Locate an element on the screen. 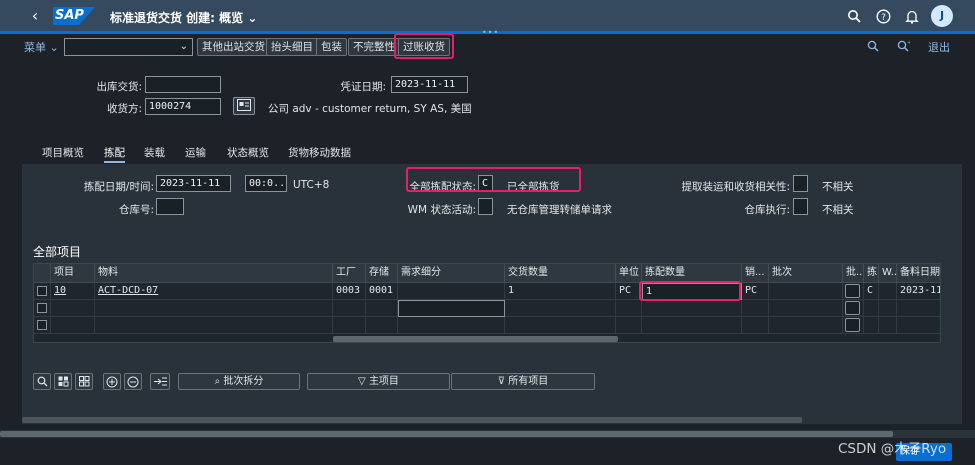 The width and height of the screenshot is (975, 465). column-header: 单位 is located at coordinates (629, 273).